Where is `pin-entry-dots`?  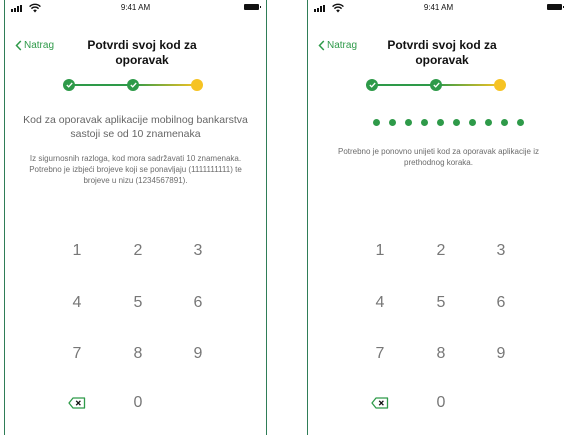
pin-entry-dots is located at coordinates (448, 122).